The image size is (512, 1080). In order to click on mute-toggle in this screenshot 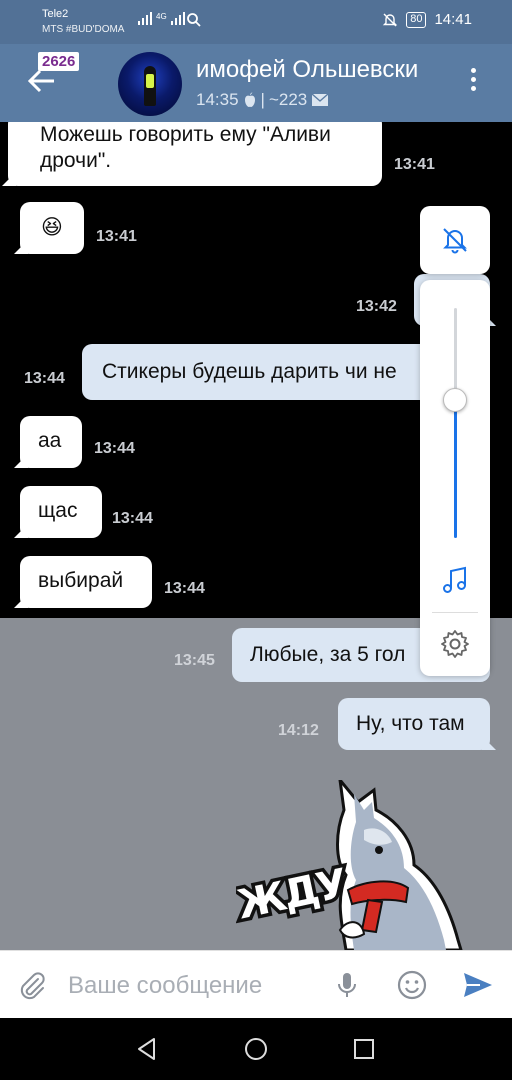, I will do `click(455, 240)`.